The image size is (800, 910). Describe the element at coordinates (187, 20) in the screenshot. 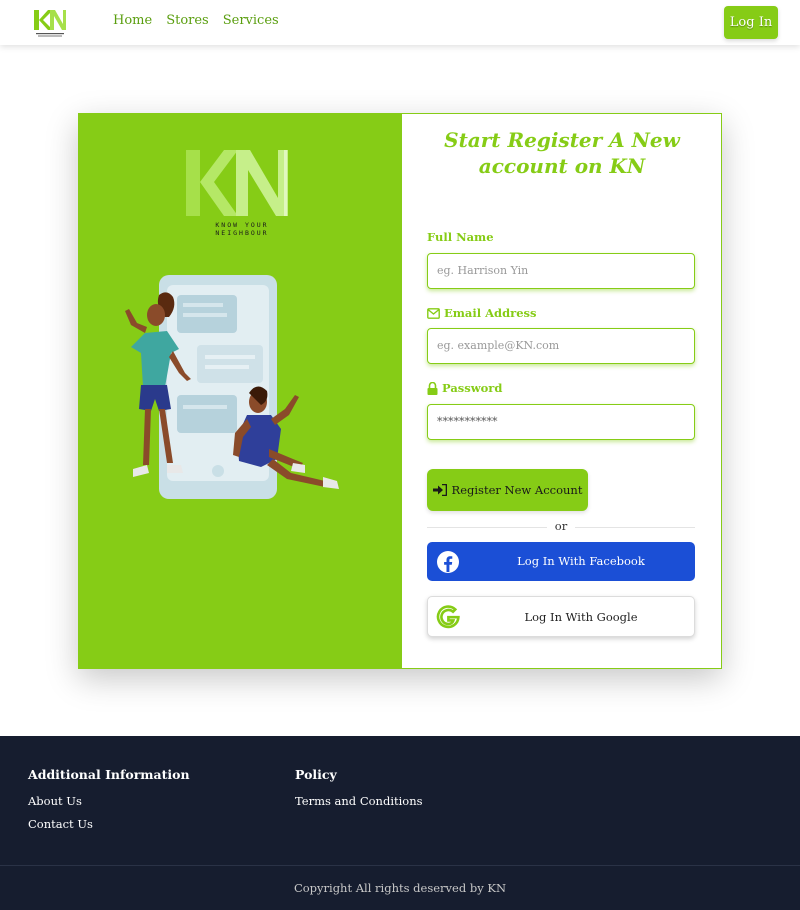

I see `nav-stores-link: Stores` at that location.